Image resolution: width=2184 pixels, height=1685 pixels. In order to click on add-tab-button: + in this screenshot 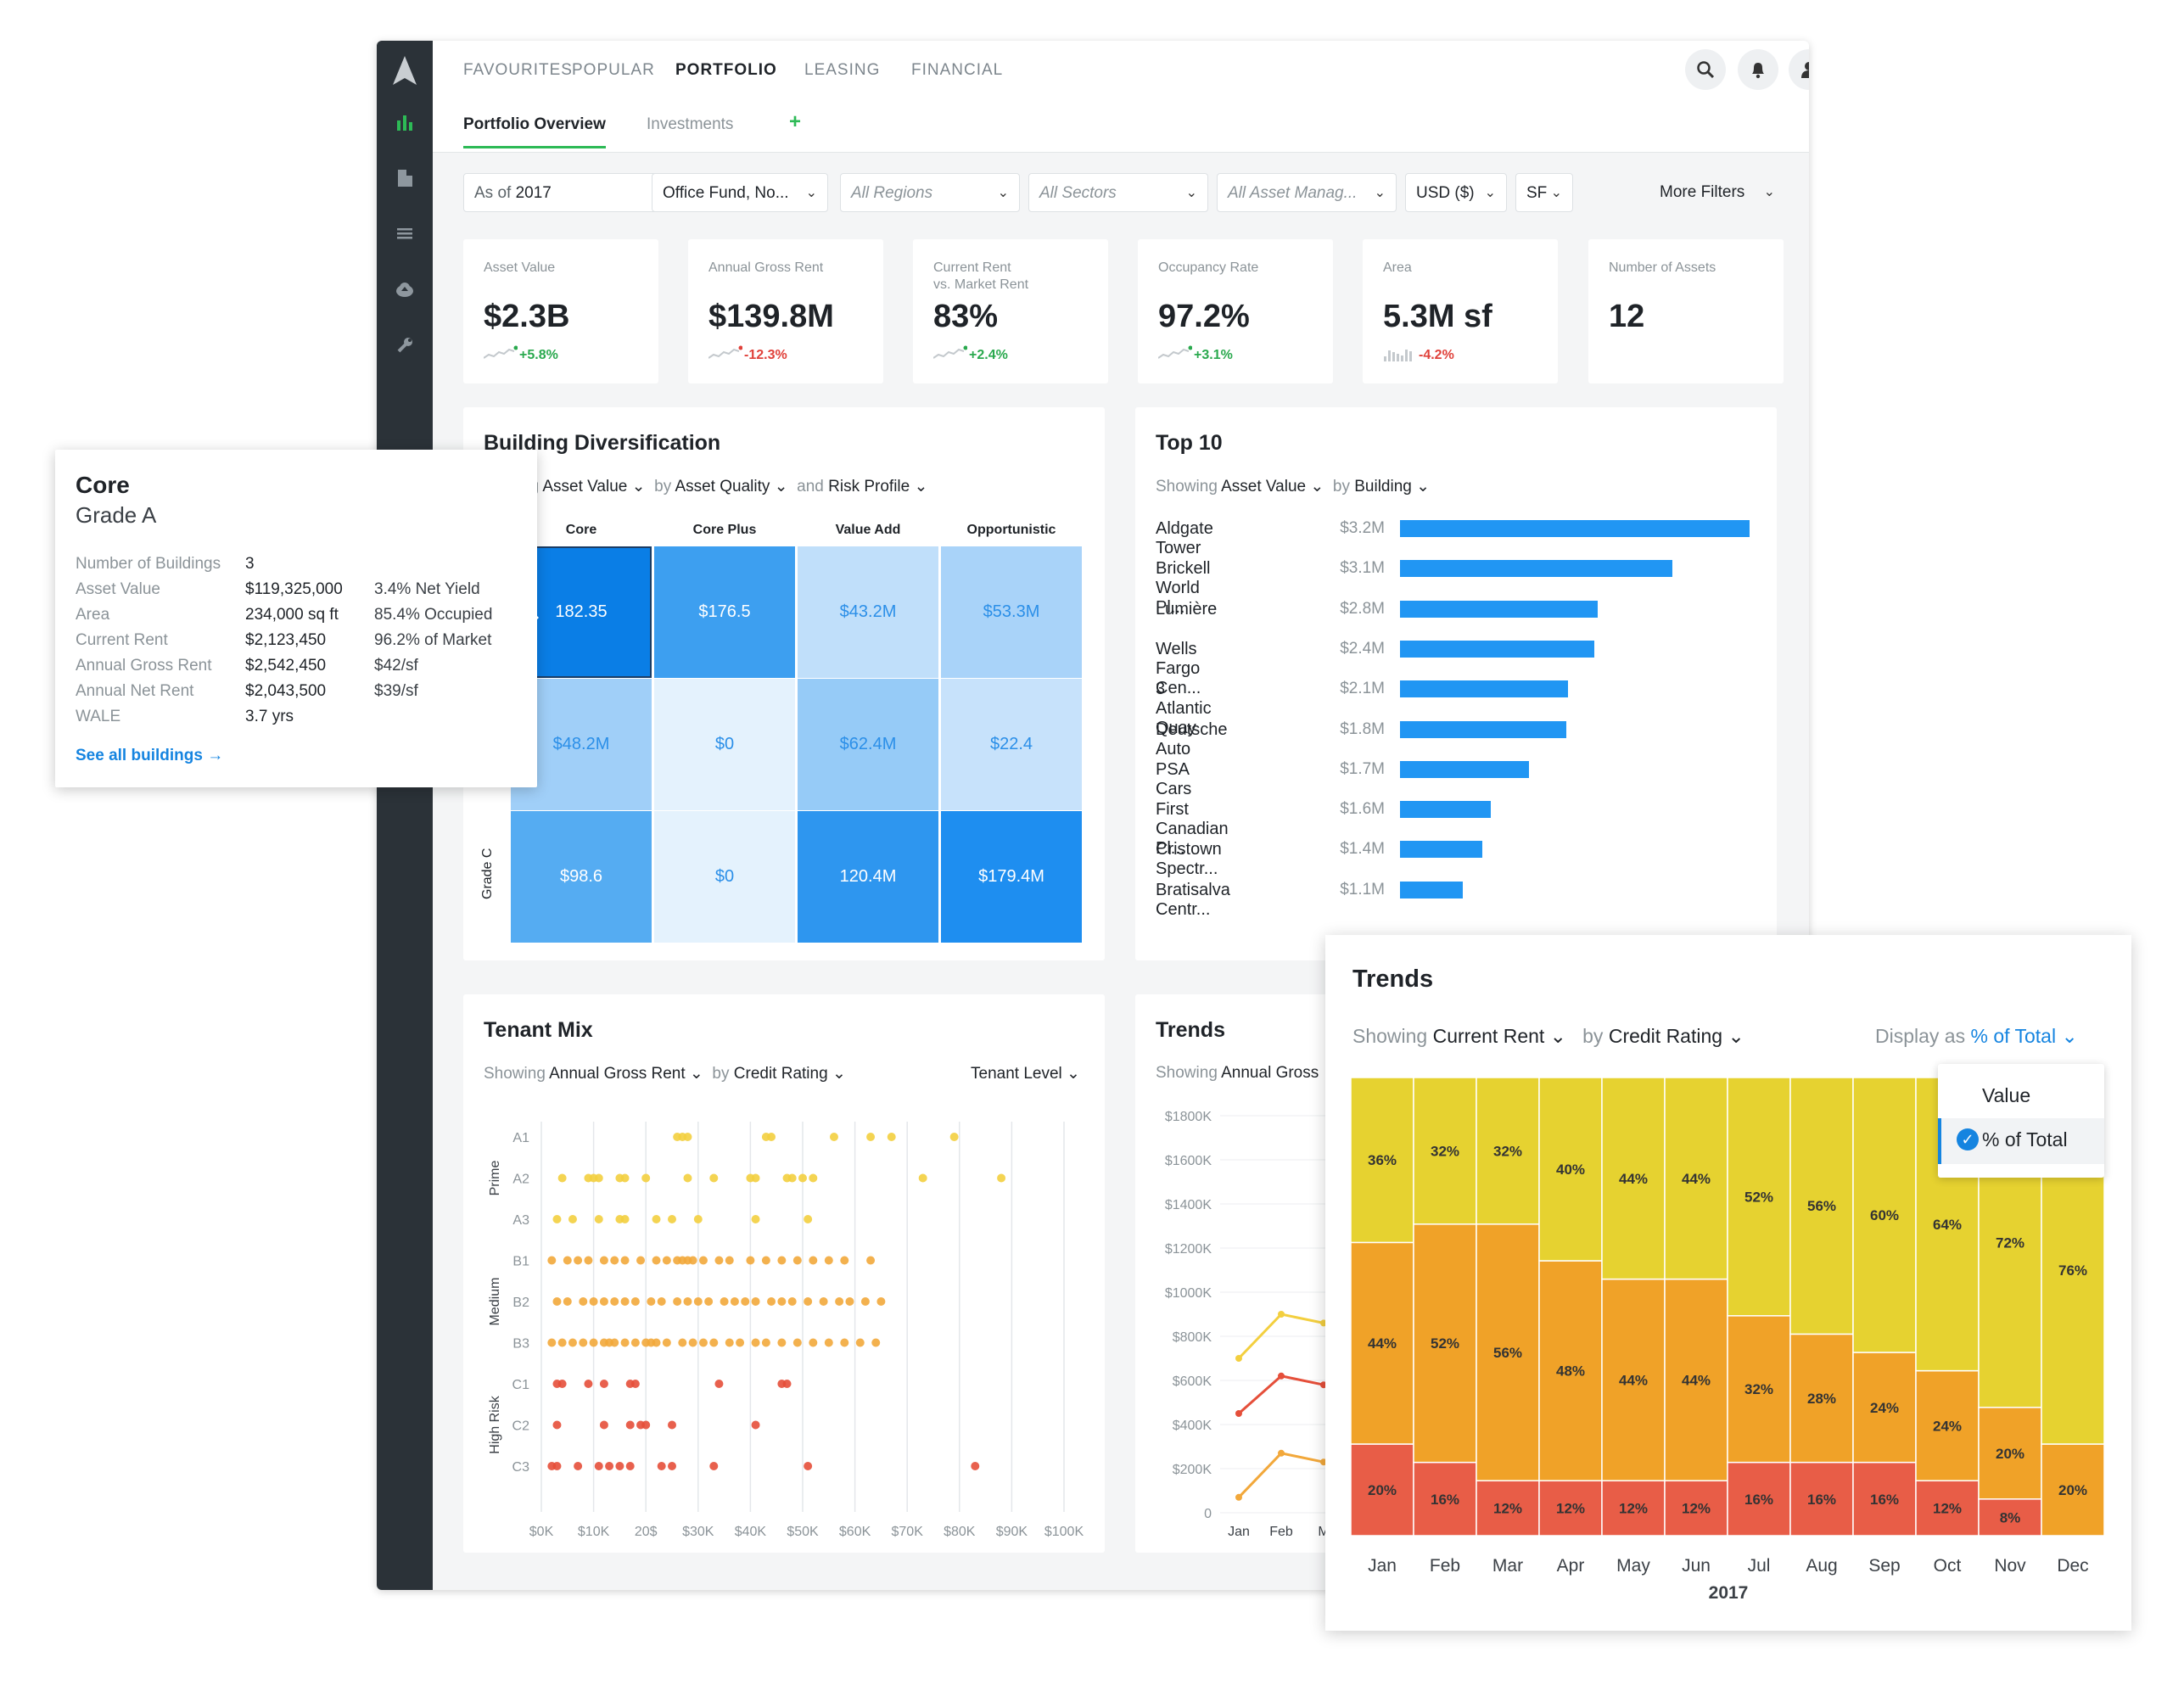, I will do `click(795, 122)`.